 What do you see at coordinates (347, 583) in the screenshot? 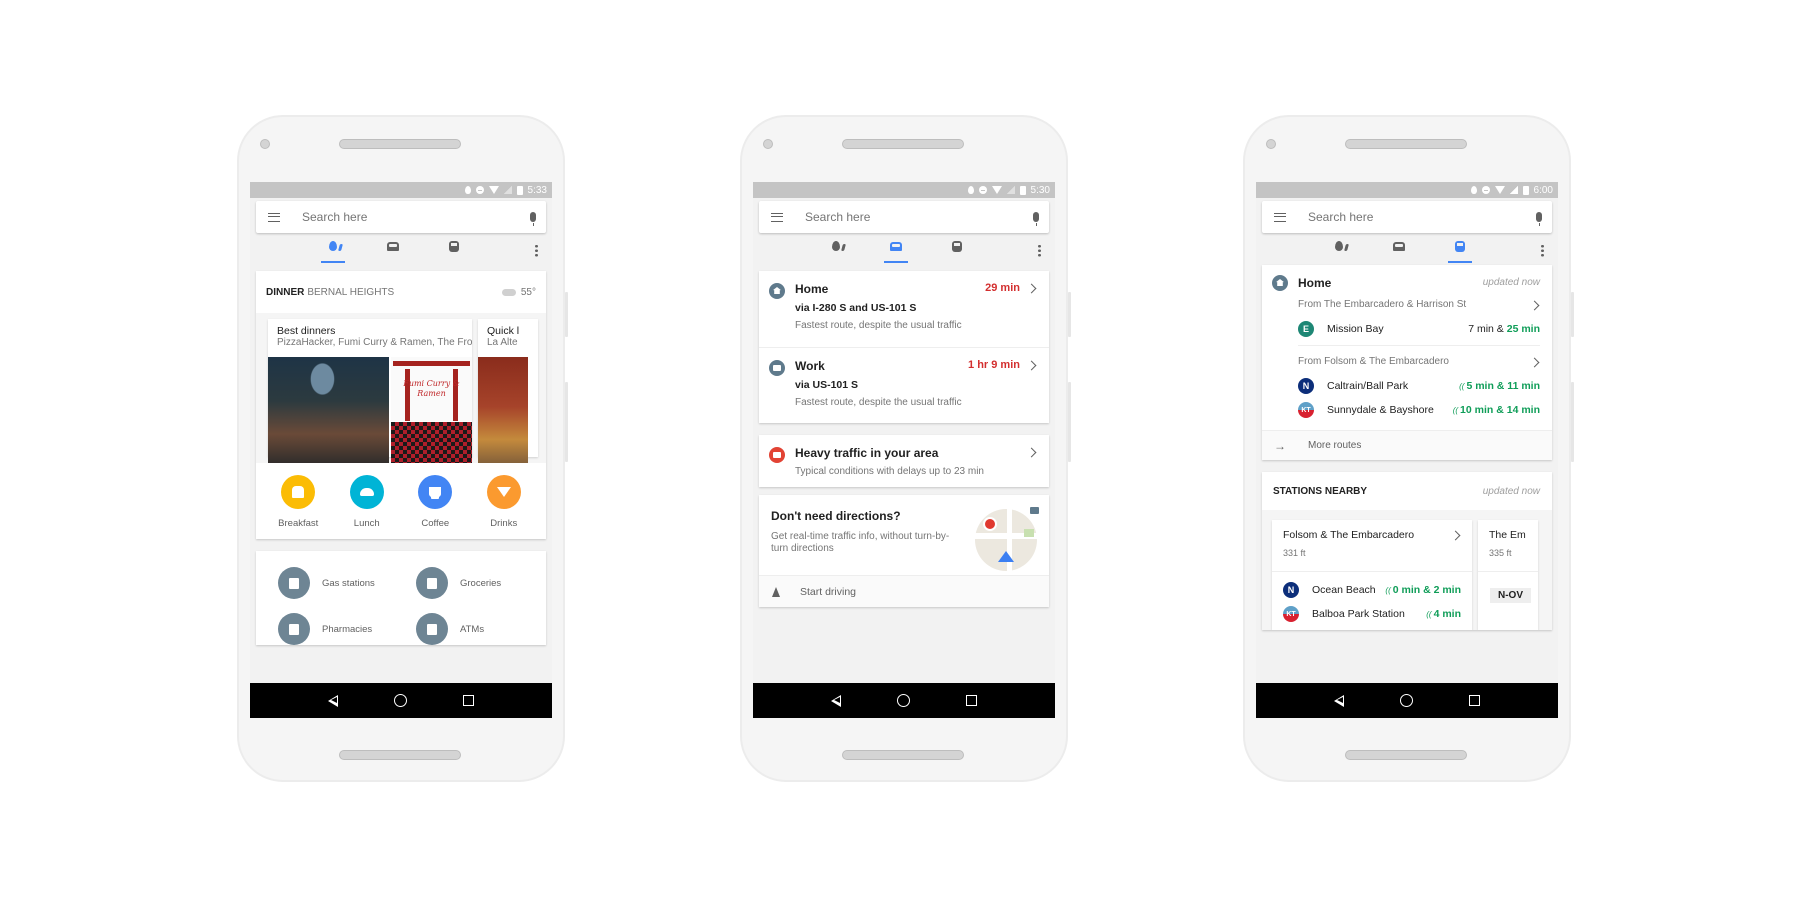
I see `service-gas-stations: Gas stations` at bounding box center [347, 583].